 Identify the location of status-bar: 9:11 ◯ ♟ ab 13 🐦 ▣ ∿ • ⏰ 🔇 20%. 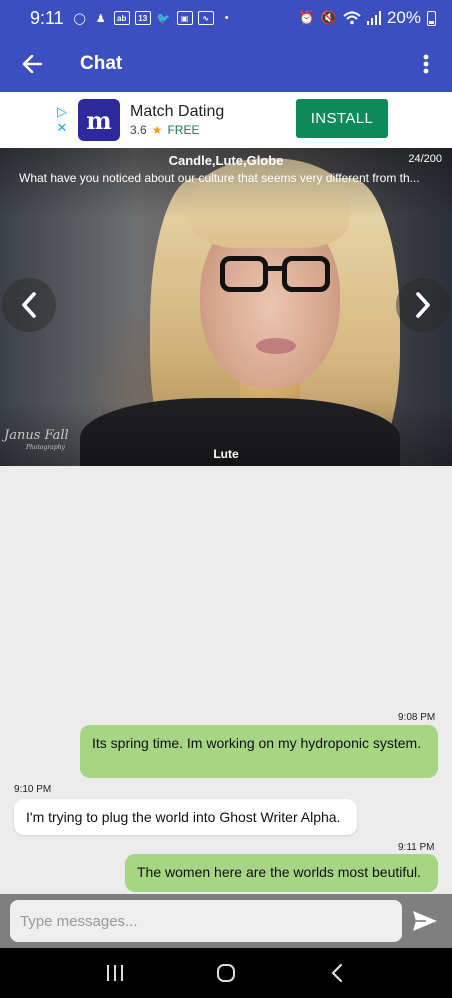
(226, 18).